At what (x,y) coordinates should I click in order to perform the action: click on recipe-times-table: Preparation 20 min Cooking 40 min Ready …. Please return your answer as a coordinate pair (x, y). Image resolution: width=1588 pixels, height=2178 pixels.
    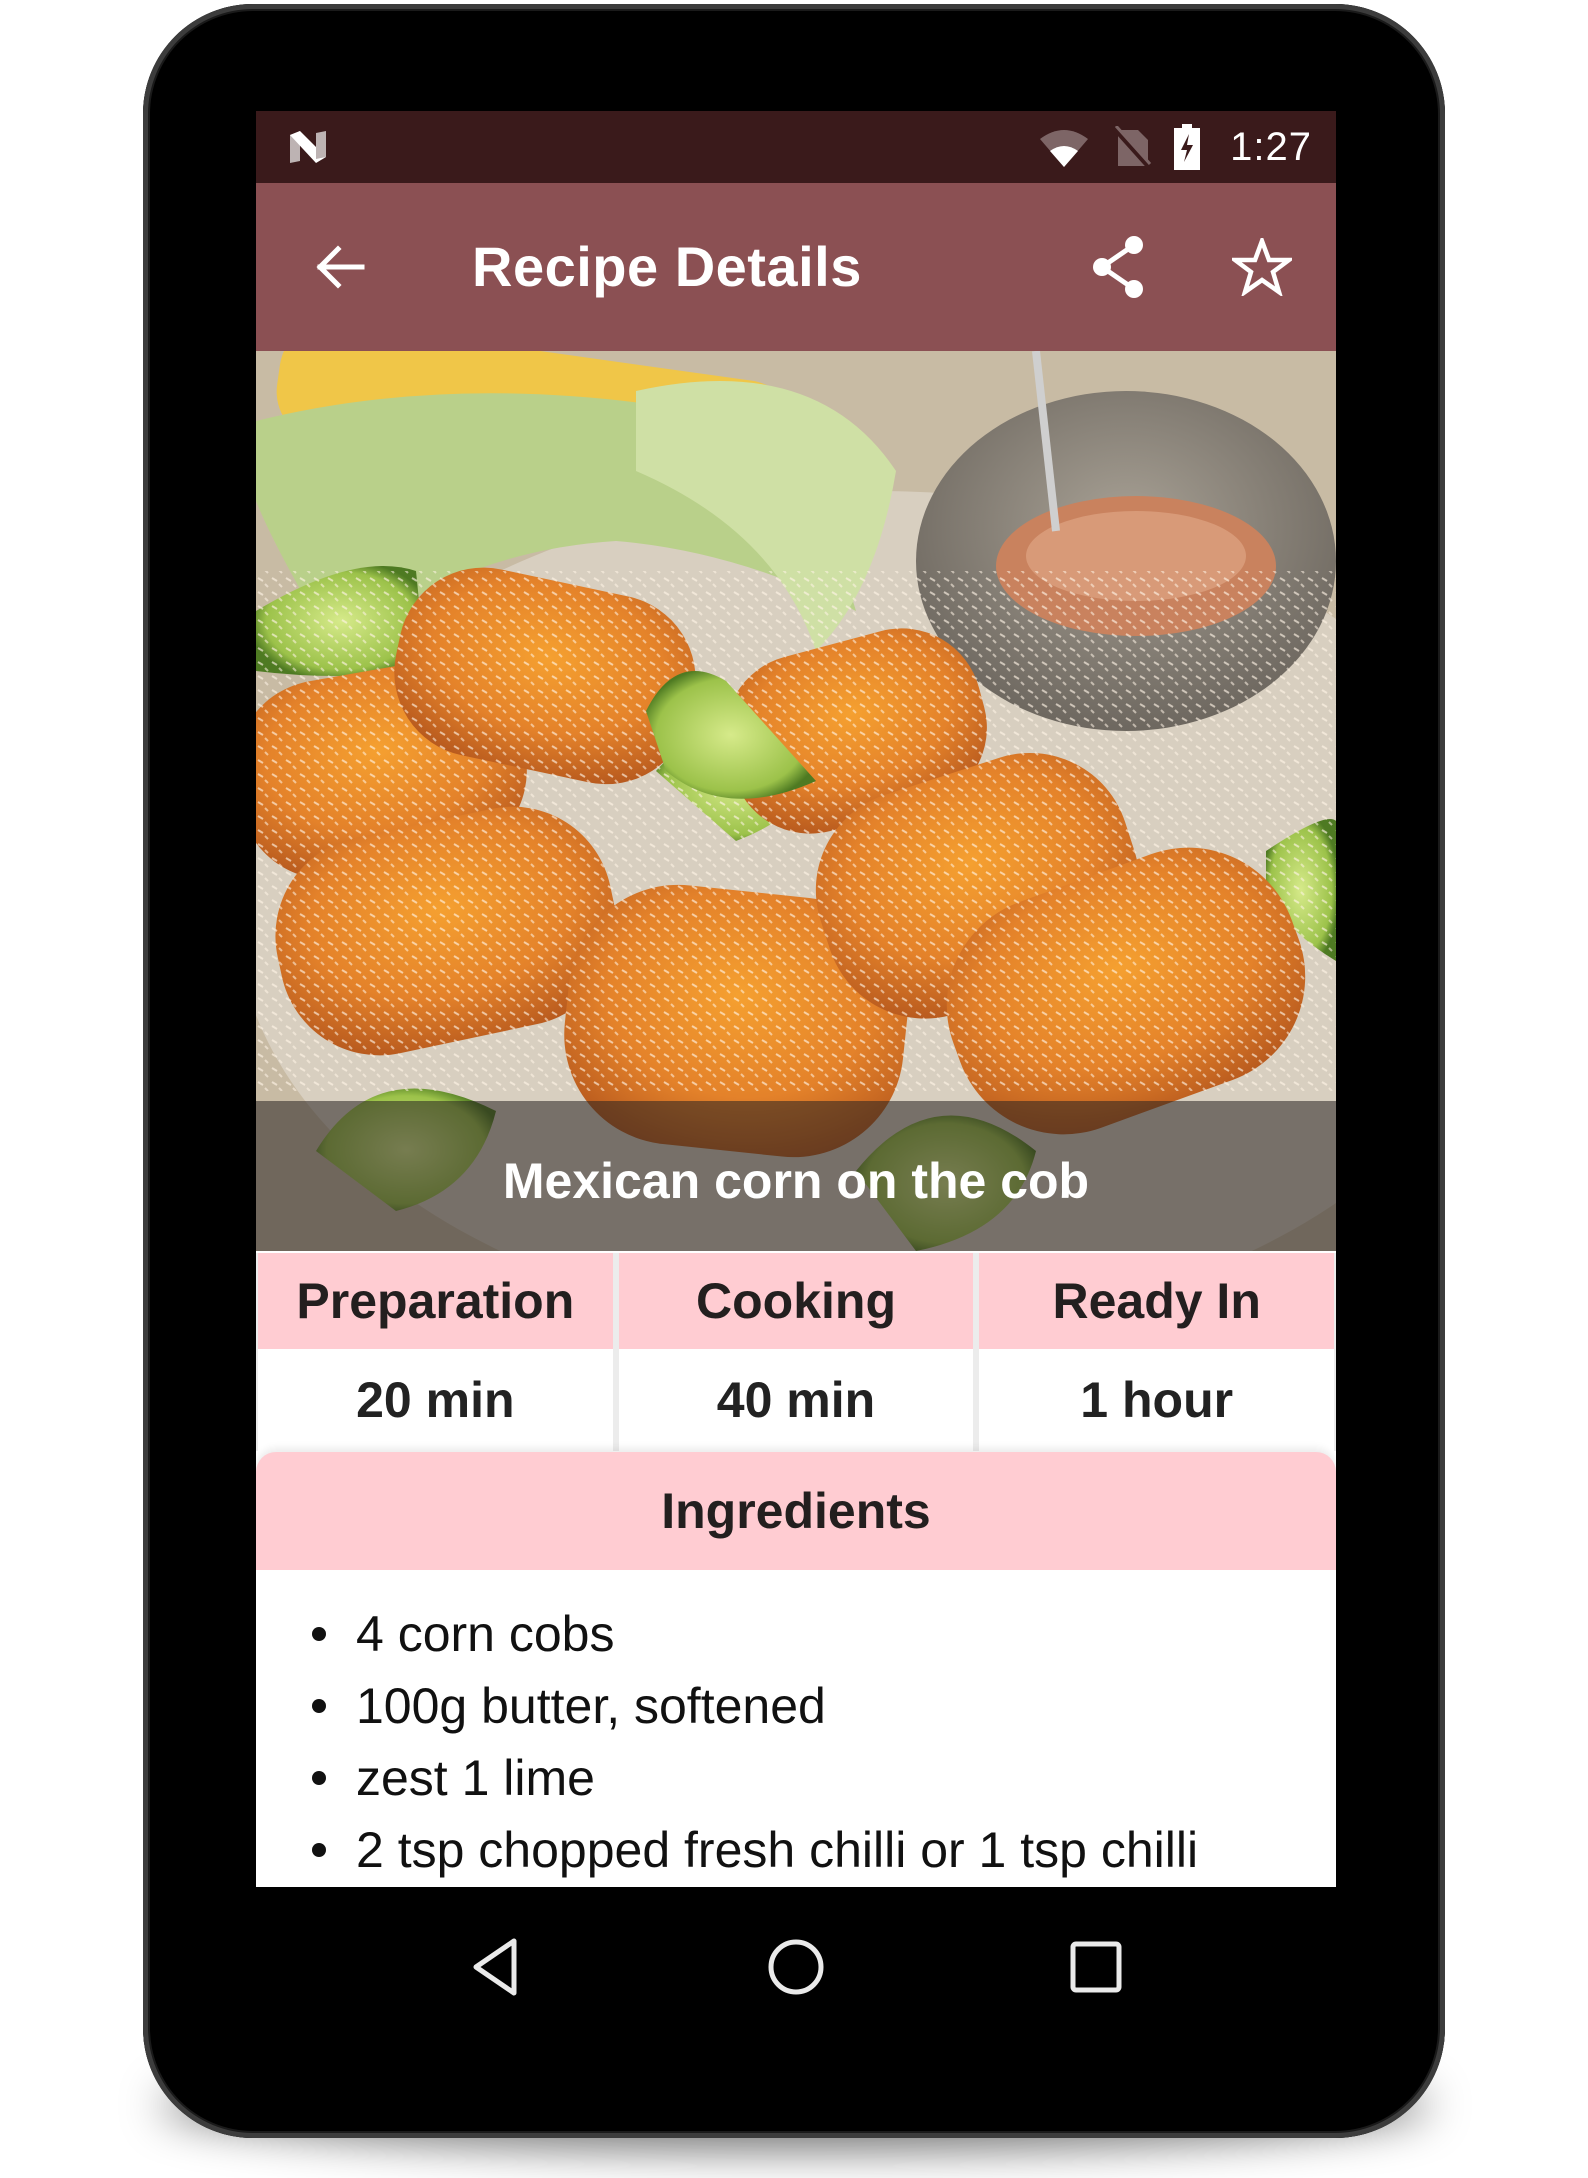
    Looking at the image, I should click on (796, 1352).